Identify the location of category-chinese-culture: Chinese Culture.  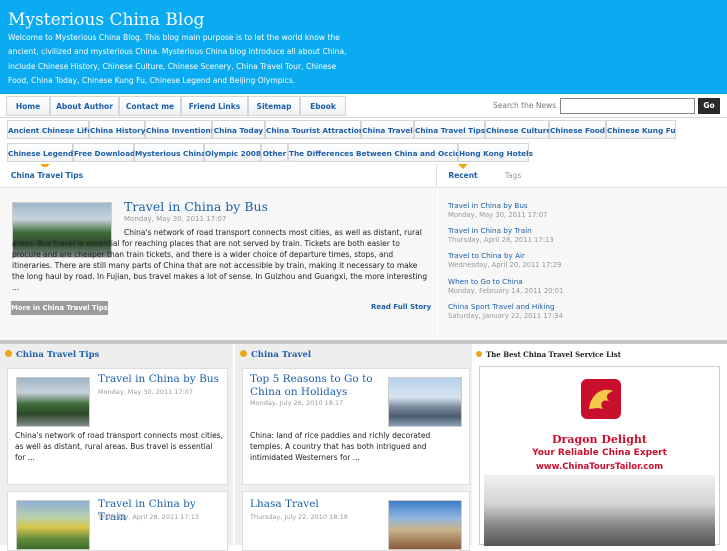
(518, 129).